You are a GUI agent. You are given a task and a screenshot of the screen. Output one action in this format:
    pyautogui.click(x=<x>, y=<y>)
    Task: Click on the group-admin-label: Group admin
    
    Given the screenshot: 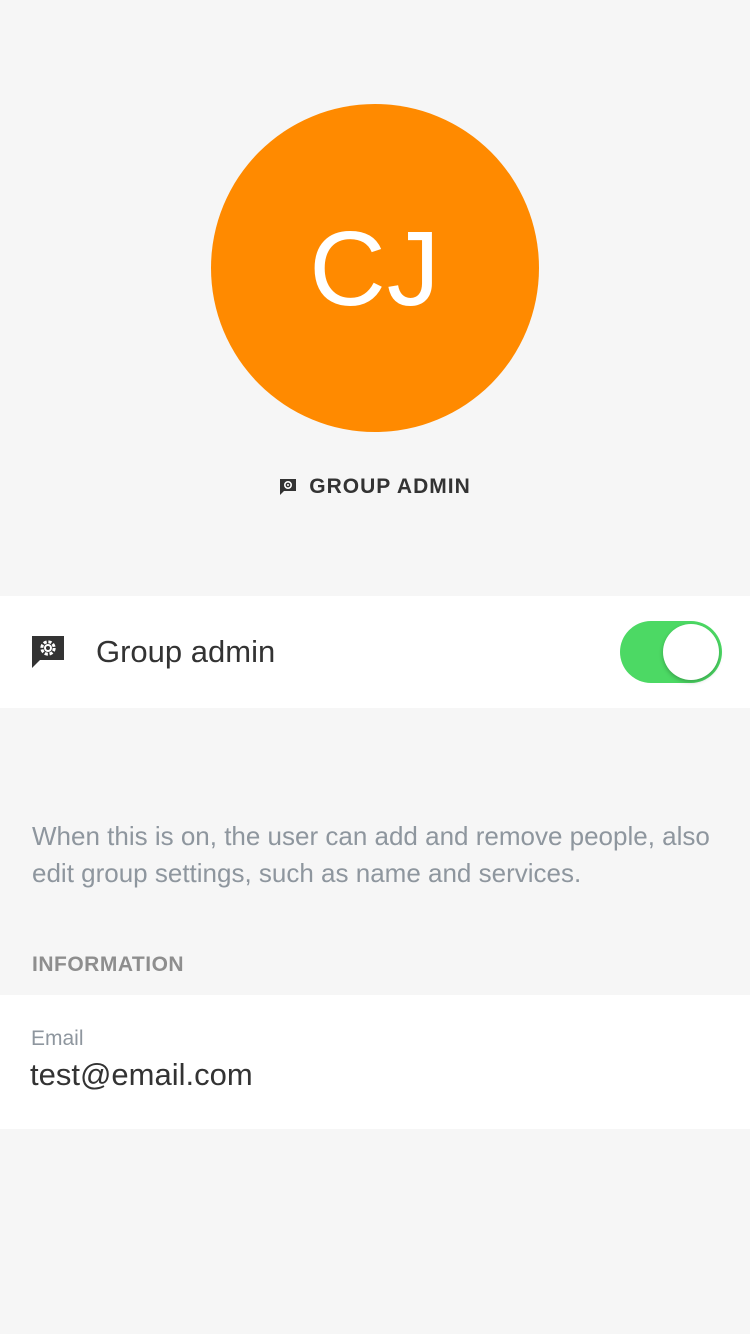 What is the action you would take?
    pyautogui.click(x=186, y=651)
    